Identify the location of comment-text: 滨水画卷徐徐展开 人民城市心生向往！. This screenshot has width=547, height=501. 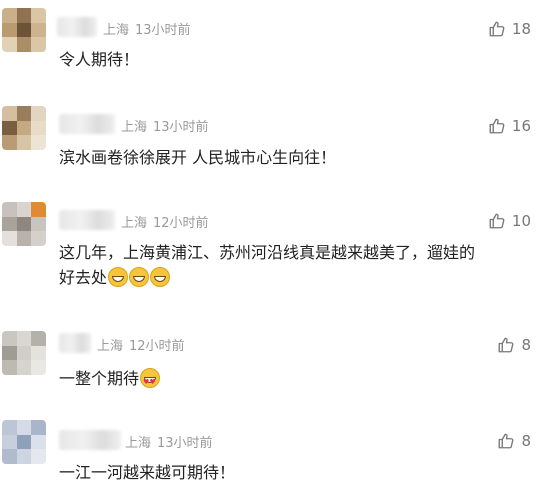
(274, 157).